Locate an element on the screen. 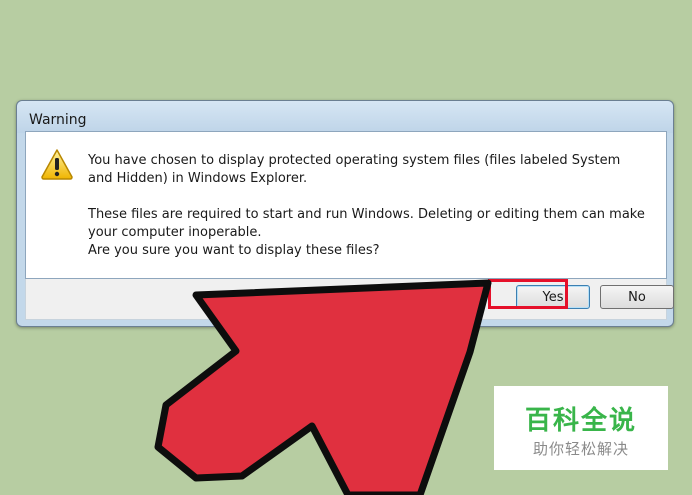 The width and height of the screenshot is (692, 495). dialog-title: Warning is located at coordinates (58, 120).